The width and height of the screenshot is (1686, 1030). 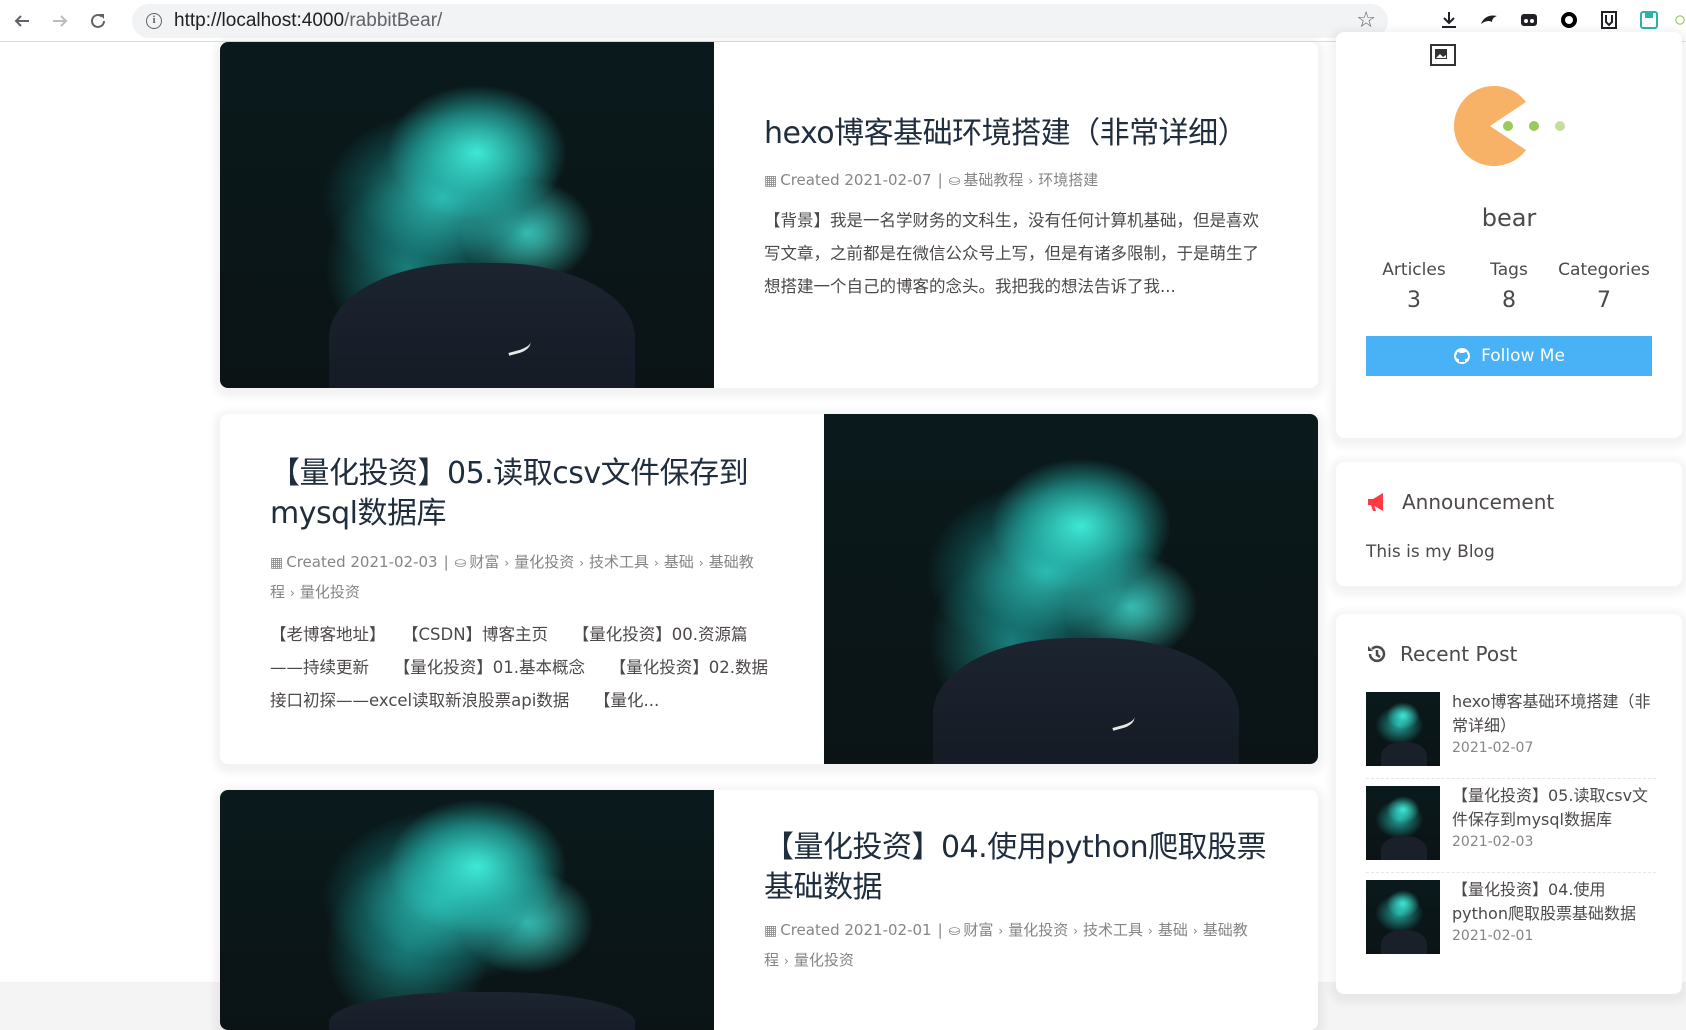 What do you see at coordinates (1449, 20) in the screenshot?
I see `download-icon` at bounding box center [1449, 20].